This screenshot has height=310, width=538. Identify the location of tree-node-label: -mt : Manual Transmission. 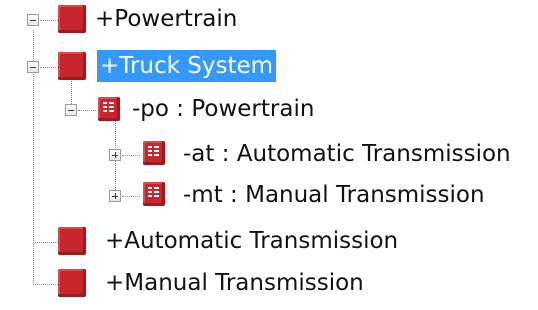
(334, 195).